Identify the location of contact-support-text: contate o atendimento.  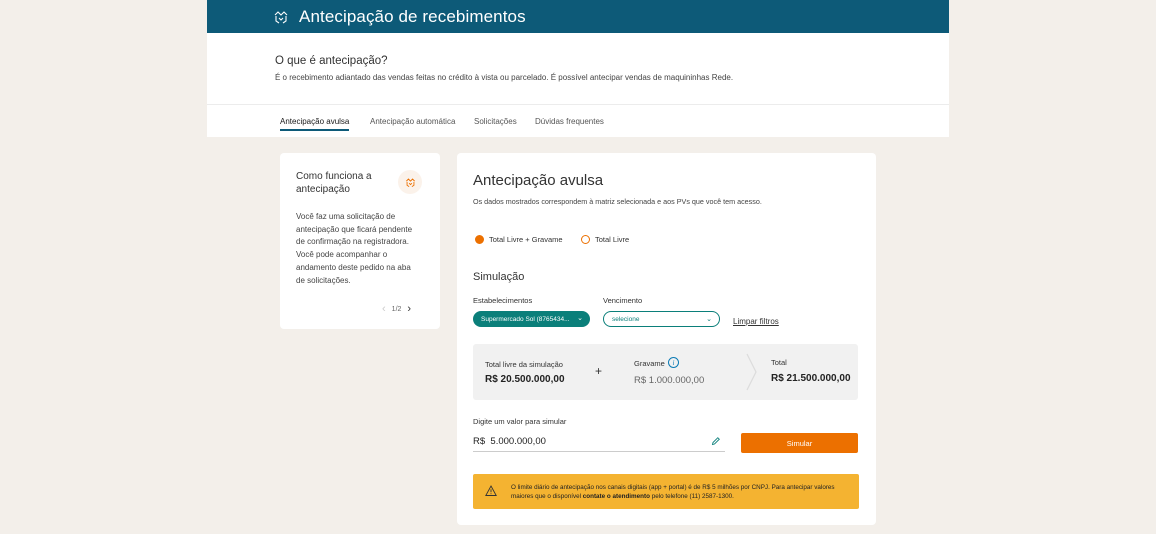
(616, 497).